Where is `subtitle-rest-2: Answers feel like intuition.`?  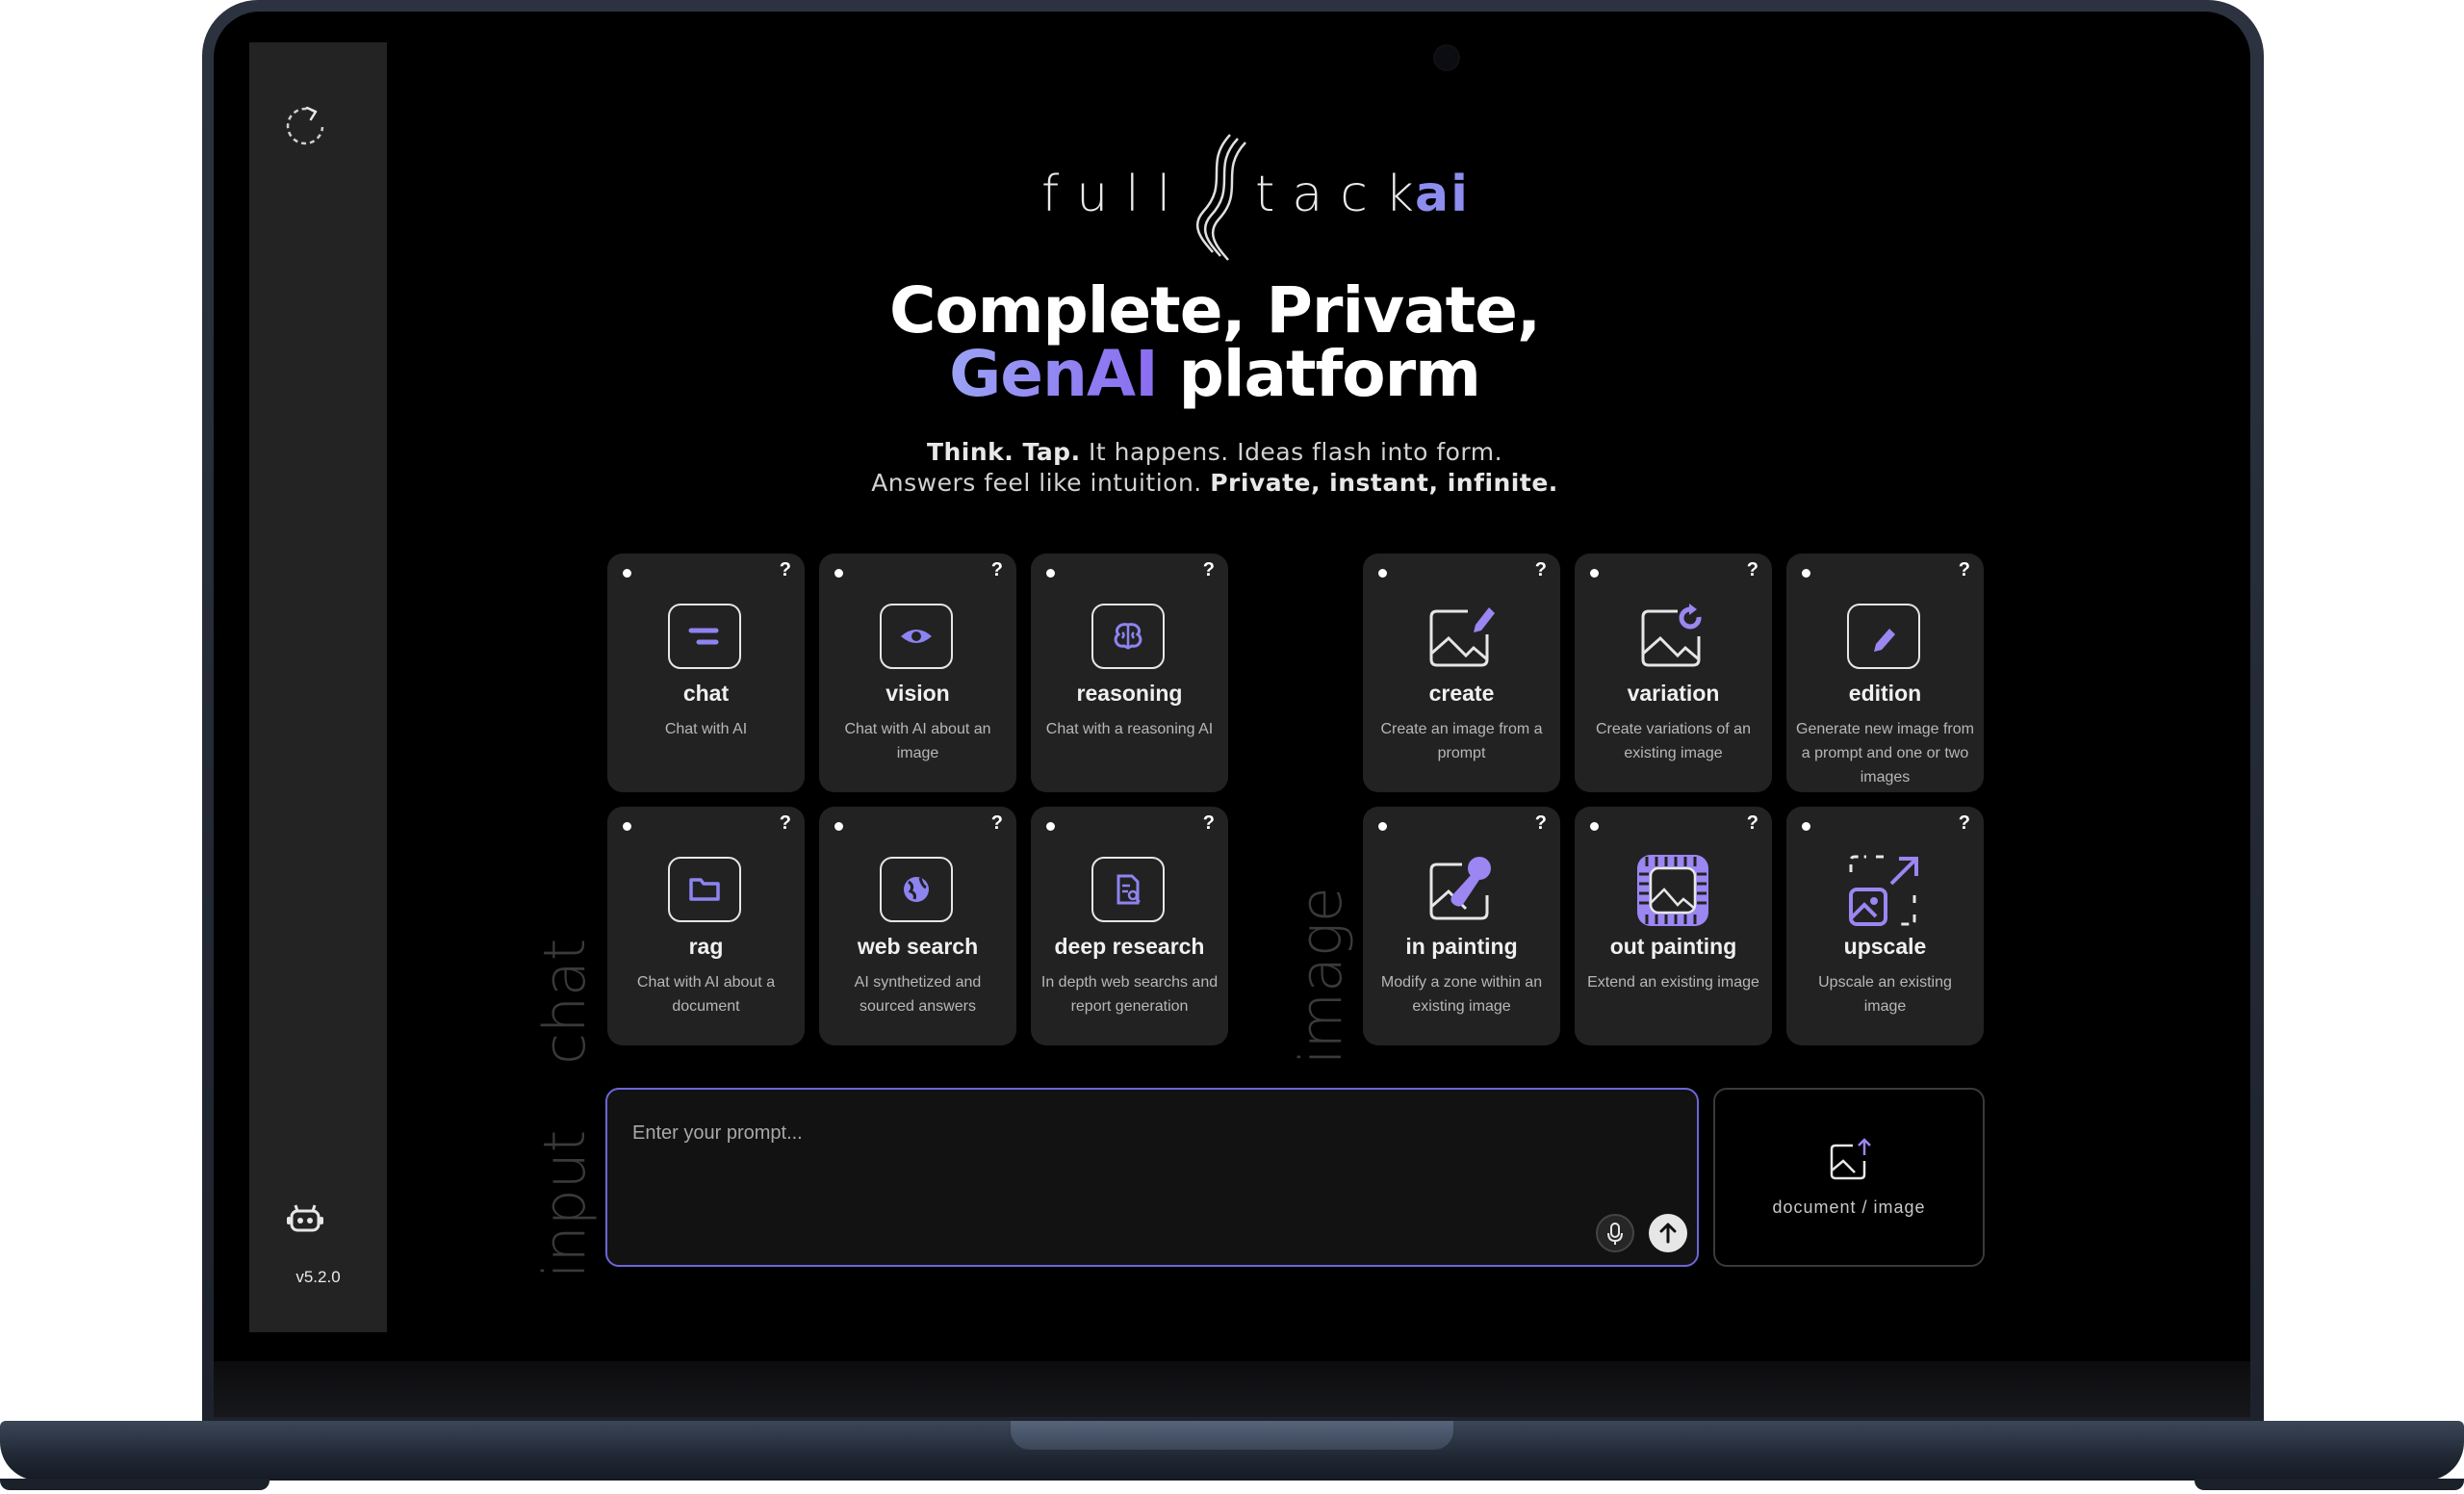 subtitle-rest-2: Answers feel like intuition. is located at coordinates (1041, 483).